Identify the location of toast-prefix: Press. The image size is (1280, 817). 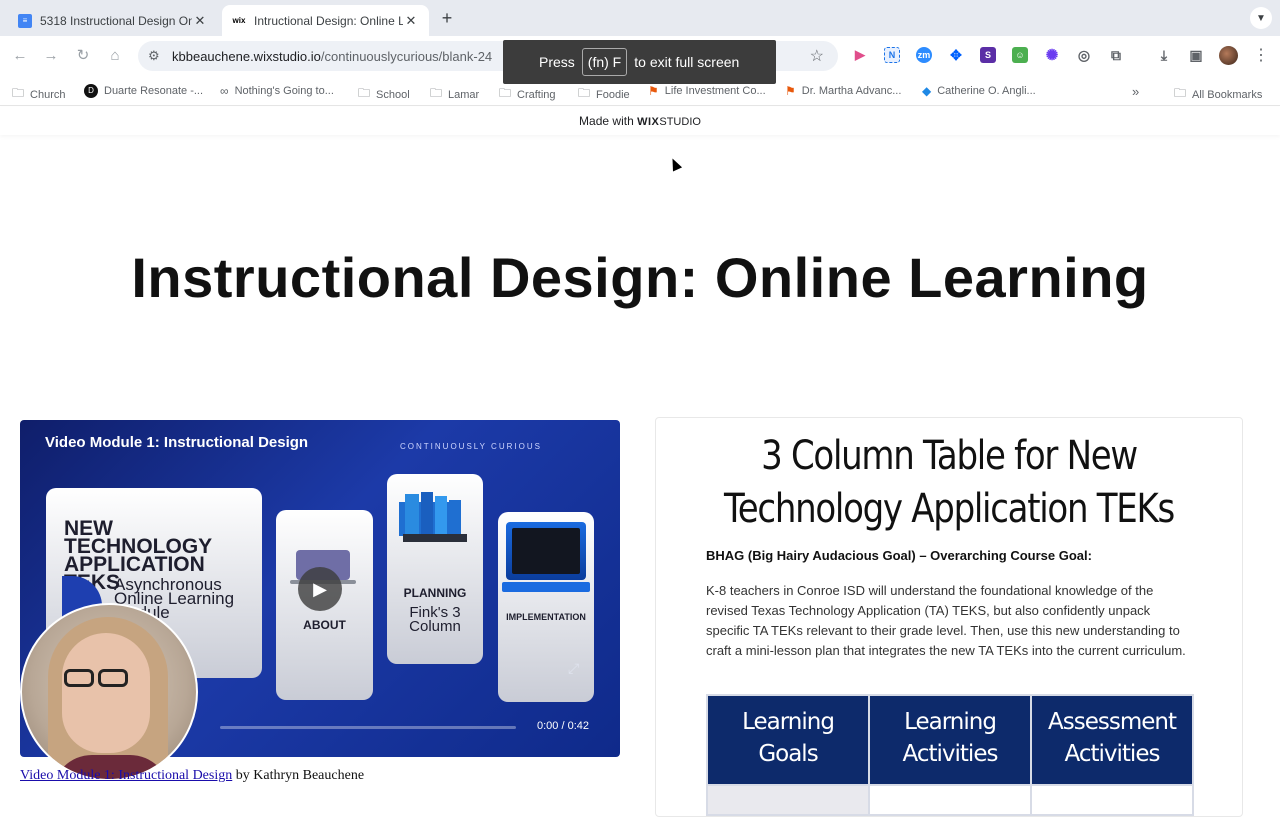
(557, 62).